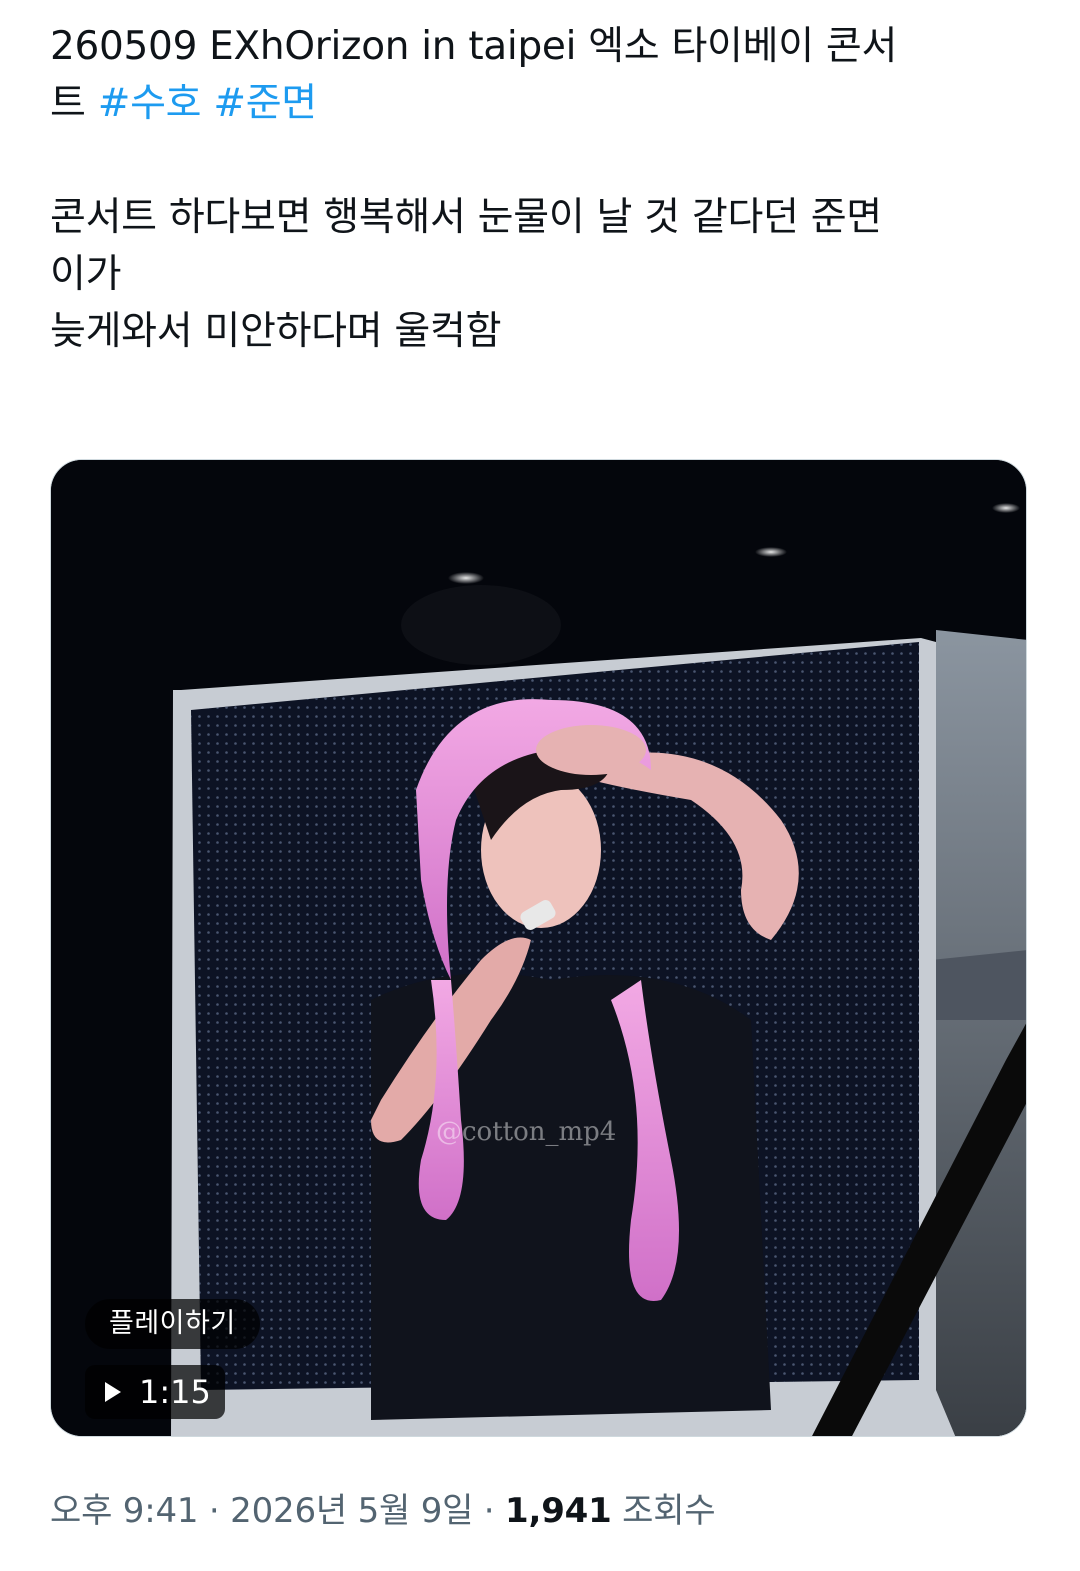  I want to click on tweet-line-2: 트 #수호 #준면, so click(545, 103).